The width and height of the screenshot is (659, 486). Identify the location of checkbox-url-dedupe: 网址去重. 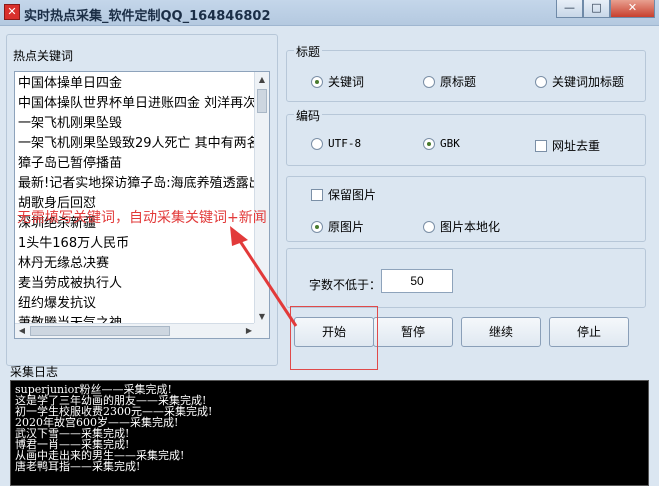
(567, 145).